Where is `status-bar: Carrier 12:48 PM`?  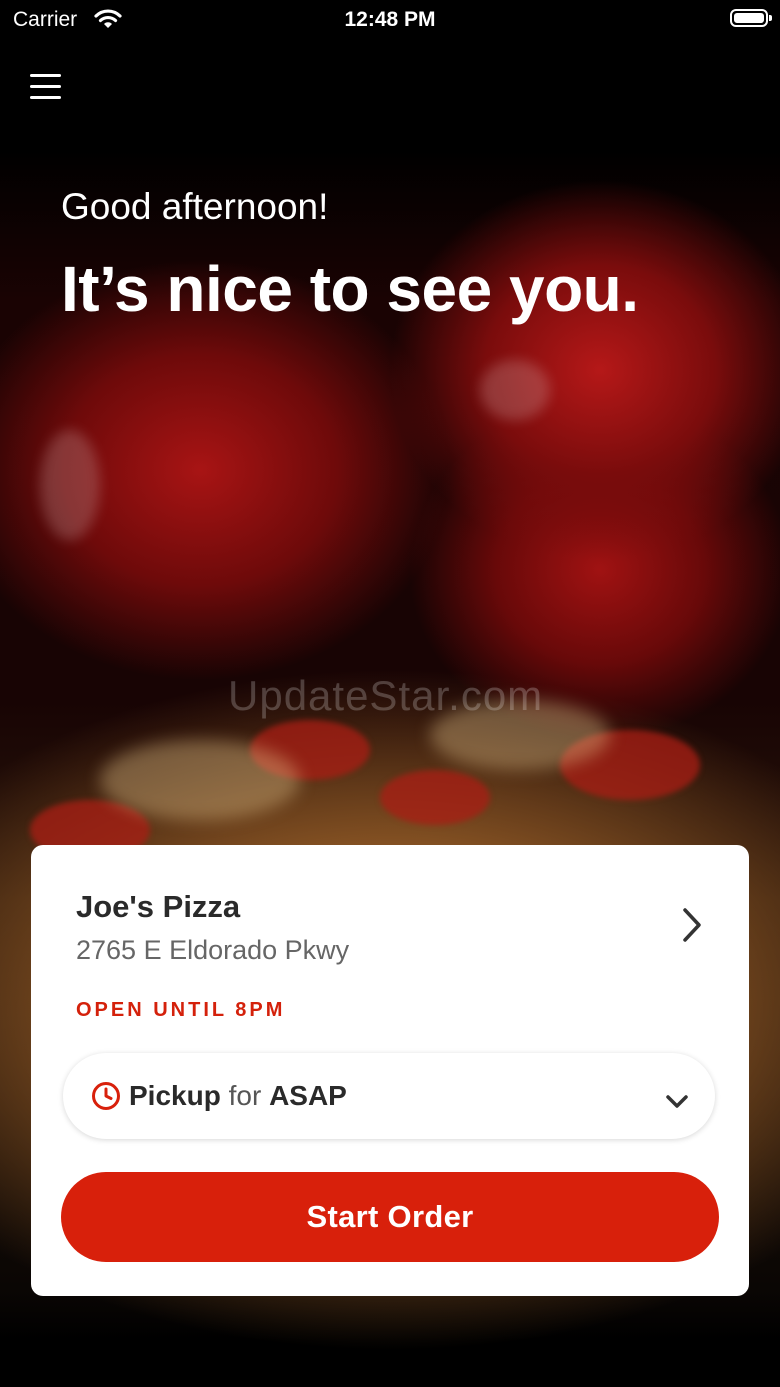
status-bar: Carrier 12:48 PM is located at coordinates (390, 20).